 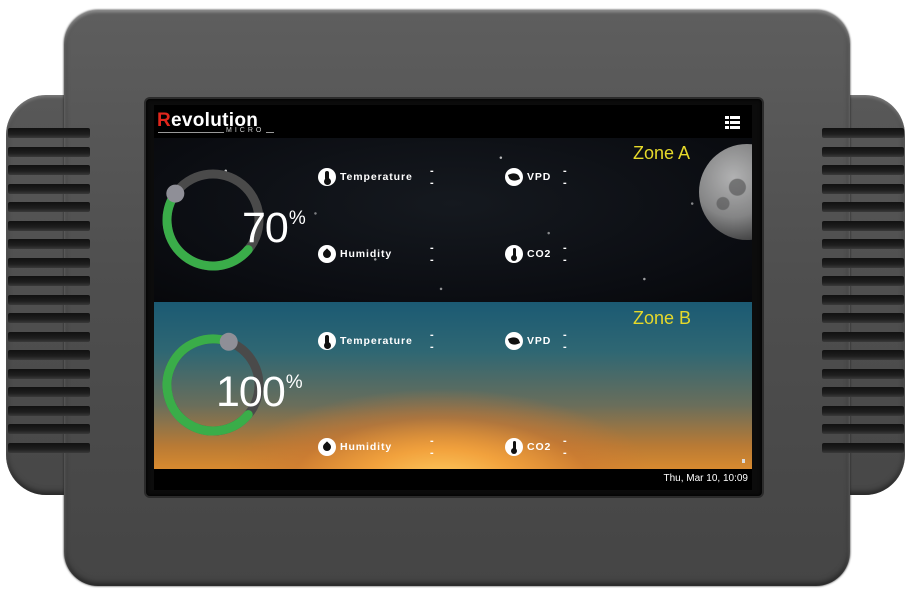 I want to click on zone-b-vpd-value: --, so click(x=565, y=341).